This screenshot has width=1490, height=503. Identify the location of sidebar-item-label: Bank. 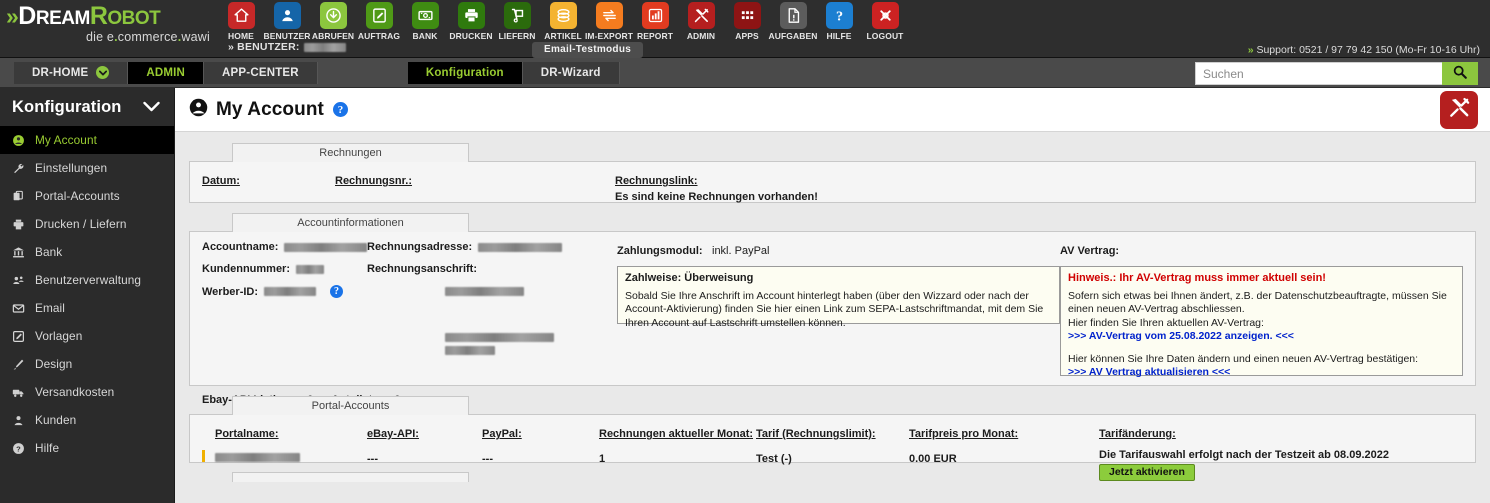
(49, 252).